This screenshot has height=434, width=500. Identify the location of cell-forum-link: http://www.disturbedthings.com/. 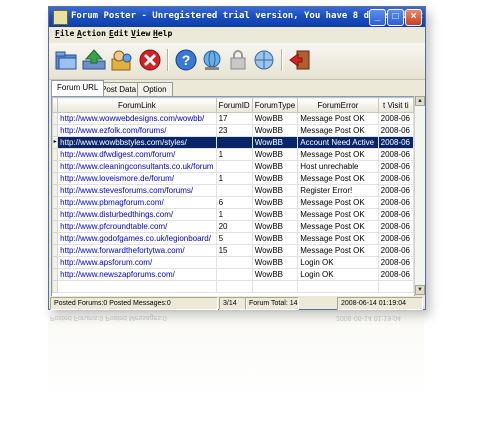
(137, 214).